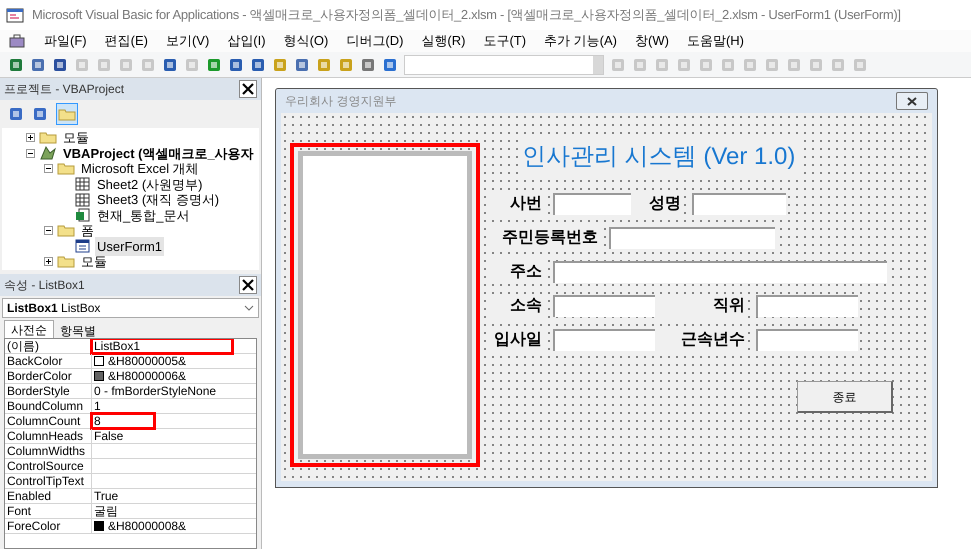 This screenshot has height=549, width=971. What do you see at coordinates (106, 496) in the screenshot?
I see `property-value: True` at bounding box center [106, 496].